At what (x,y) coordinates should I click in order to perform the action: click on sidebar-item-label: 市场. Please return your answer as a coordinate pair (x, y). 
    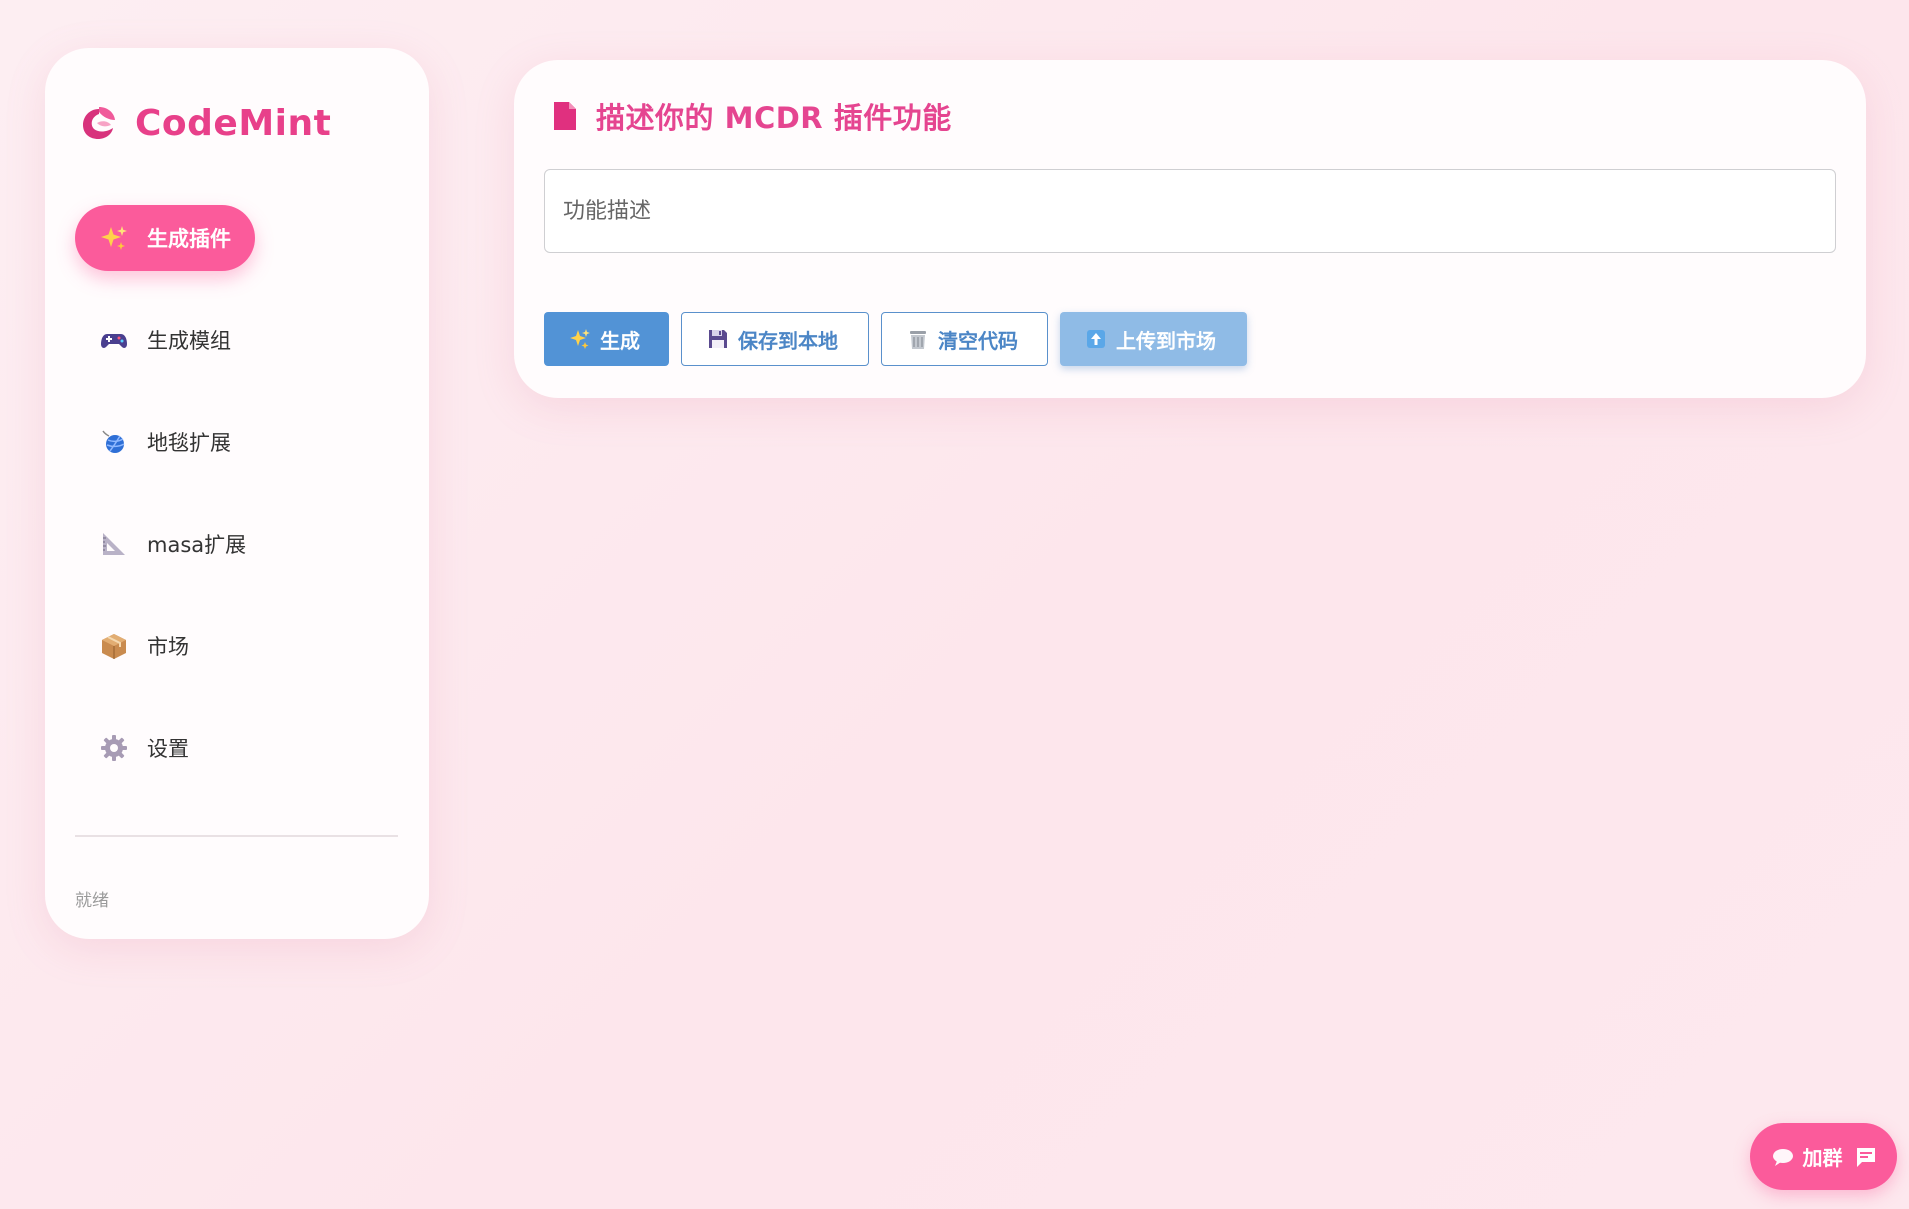
    Looking at the image, I should click on (168, 647).